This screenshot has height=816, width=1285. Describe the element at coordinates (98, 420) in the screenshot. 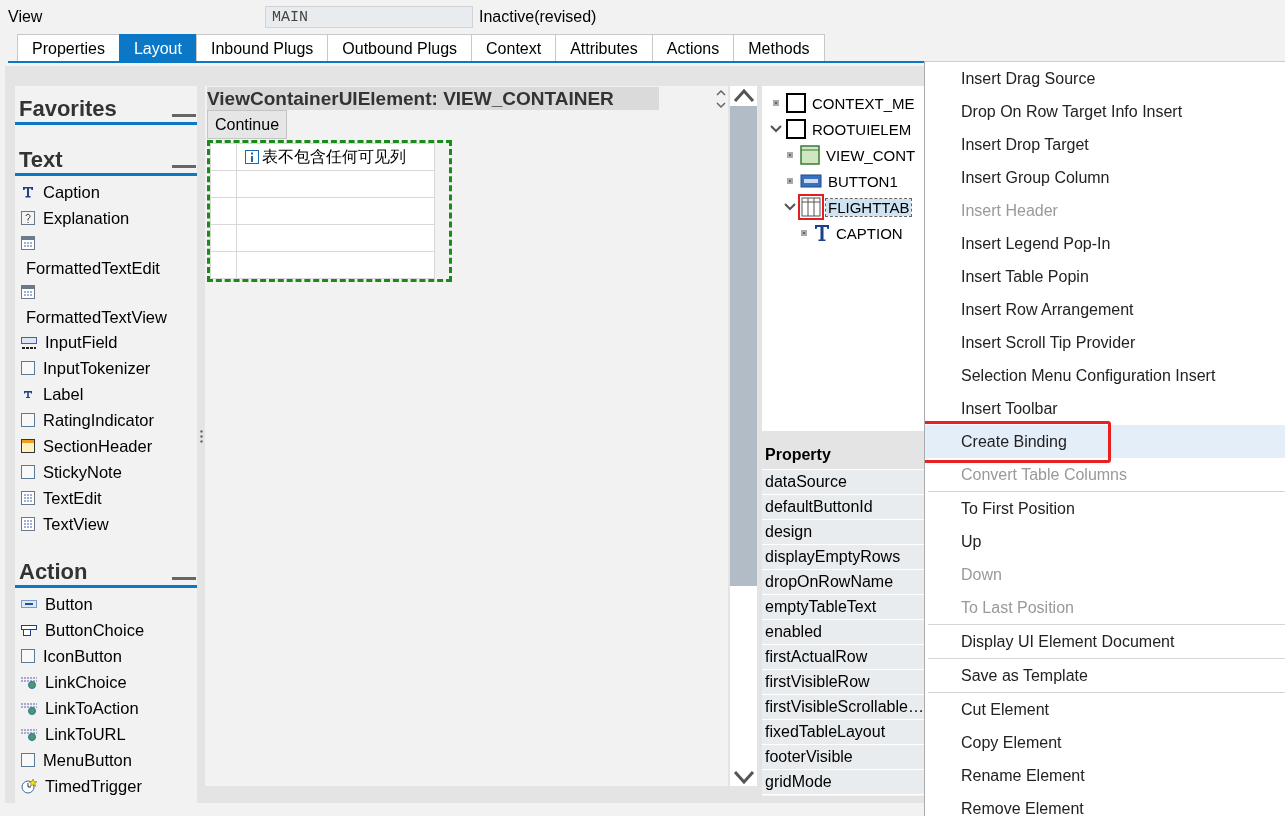

I see `palette-item: RatingIndicator` at that location.